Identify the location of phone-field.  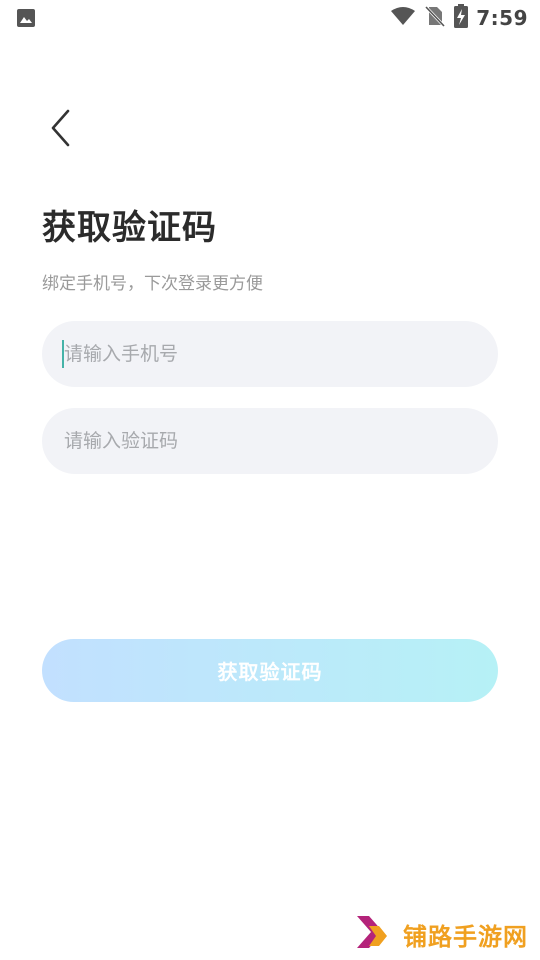
(270, 354).